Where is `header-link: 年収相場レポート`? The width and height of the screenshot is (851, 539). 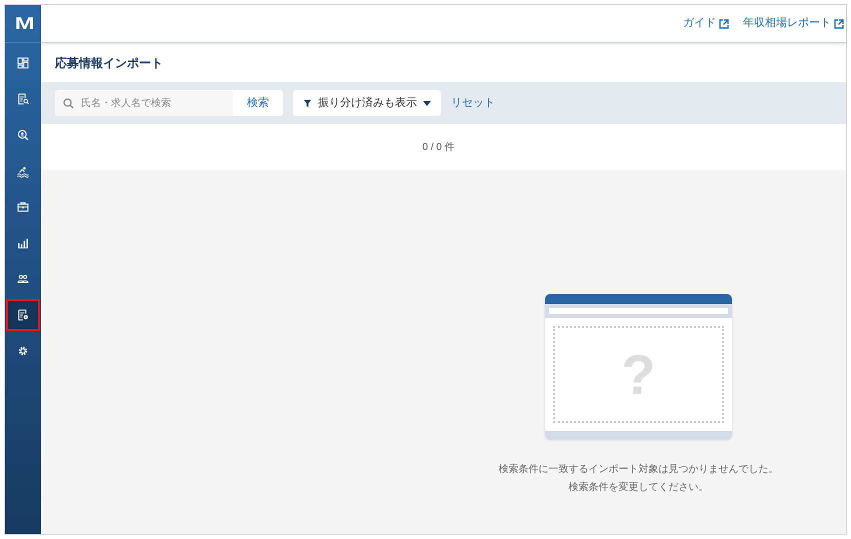 header-link: 年収相場レポート is located at coordinates (793, 23).